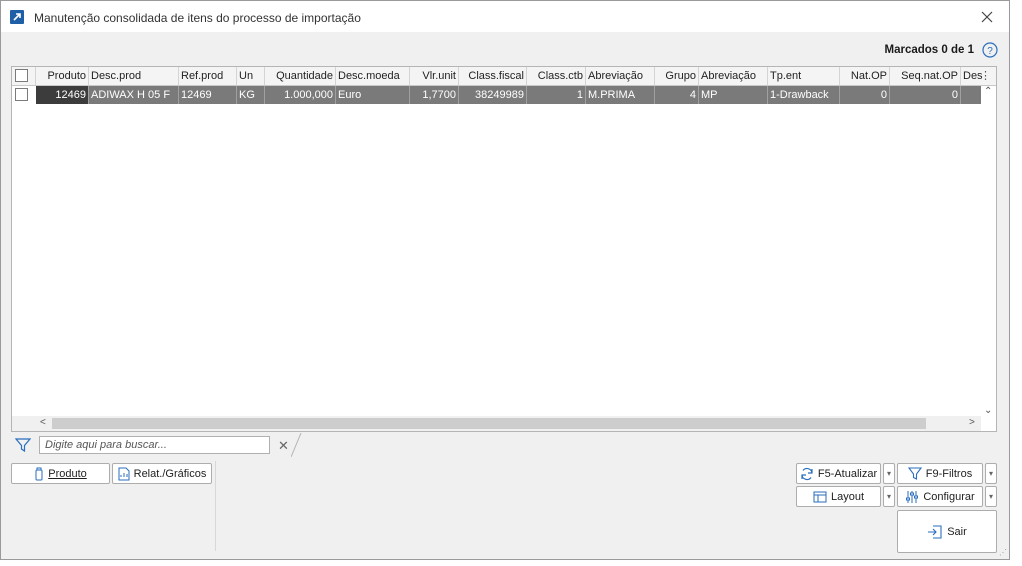 This screenshot has width=1022, height=566. I want to click on row-checkbox, so click(21, 94).